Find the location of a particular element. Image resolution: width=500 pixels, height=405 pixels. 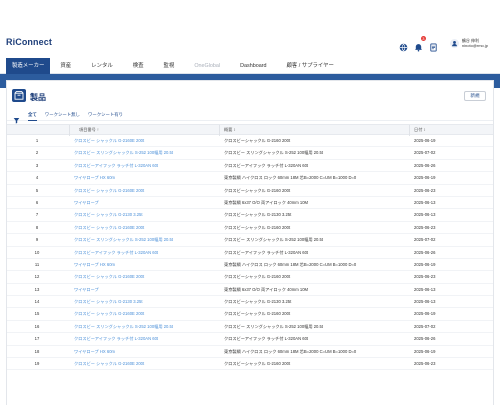

row-number: 18 is located at coordinates (37, 351).